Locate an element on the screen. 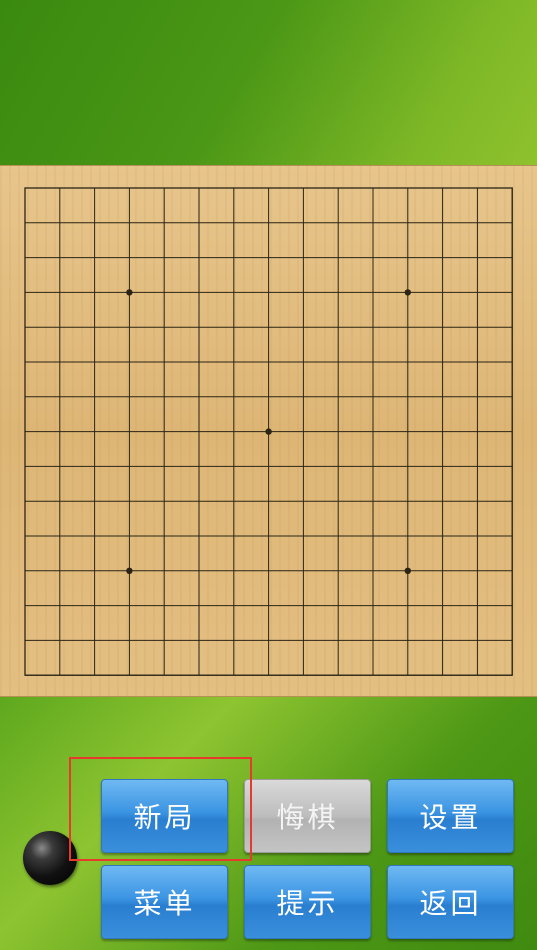 Image resolution: width=537 pixels, height=950 pixels. hint-button: 提示 is located at coordinates (307, 902).